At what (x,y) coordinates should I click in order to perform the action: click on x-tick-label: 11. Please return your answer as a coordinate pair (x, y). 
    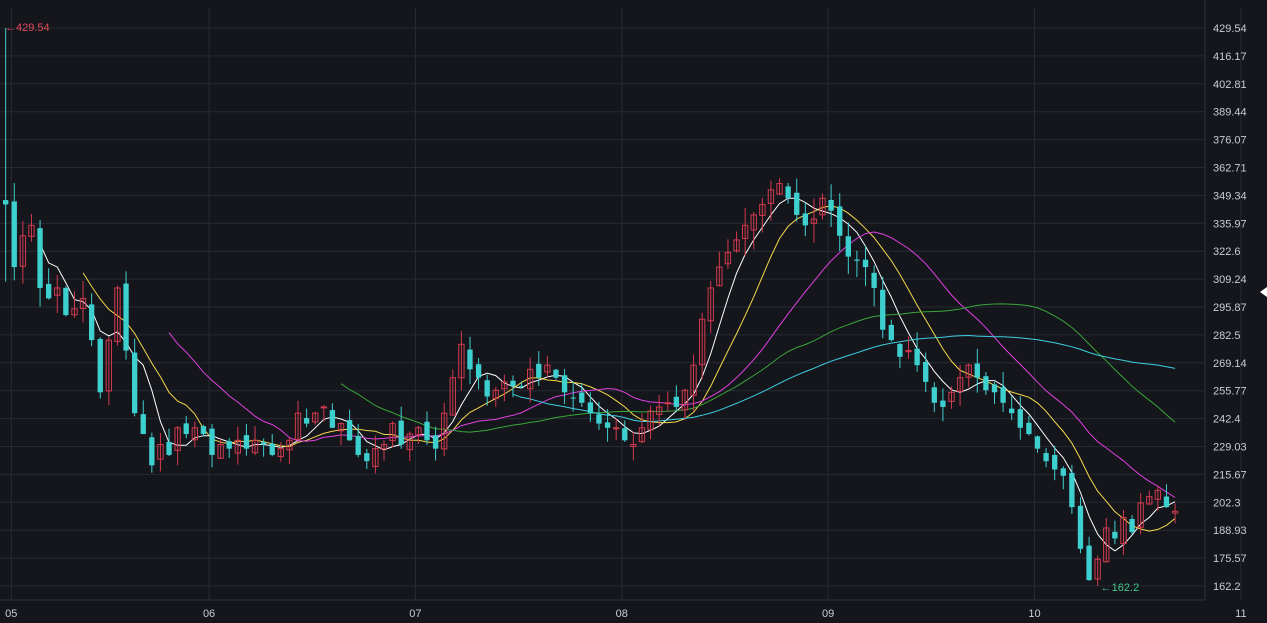
    Looking at the image, I should click on (1240, 614).